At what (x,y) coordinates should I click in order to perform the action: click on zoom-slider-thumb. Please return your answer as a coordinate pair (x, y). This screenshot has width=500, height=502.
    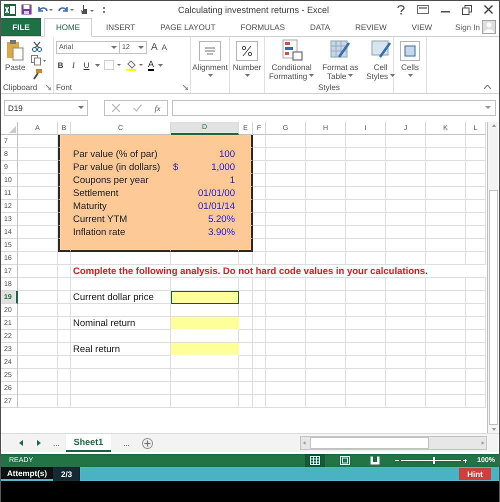
    Looking at the image, I should click on (434, 460).